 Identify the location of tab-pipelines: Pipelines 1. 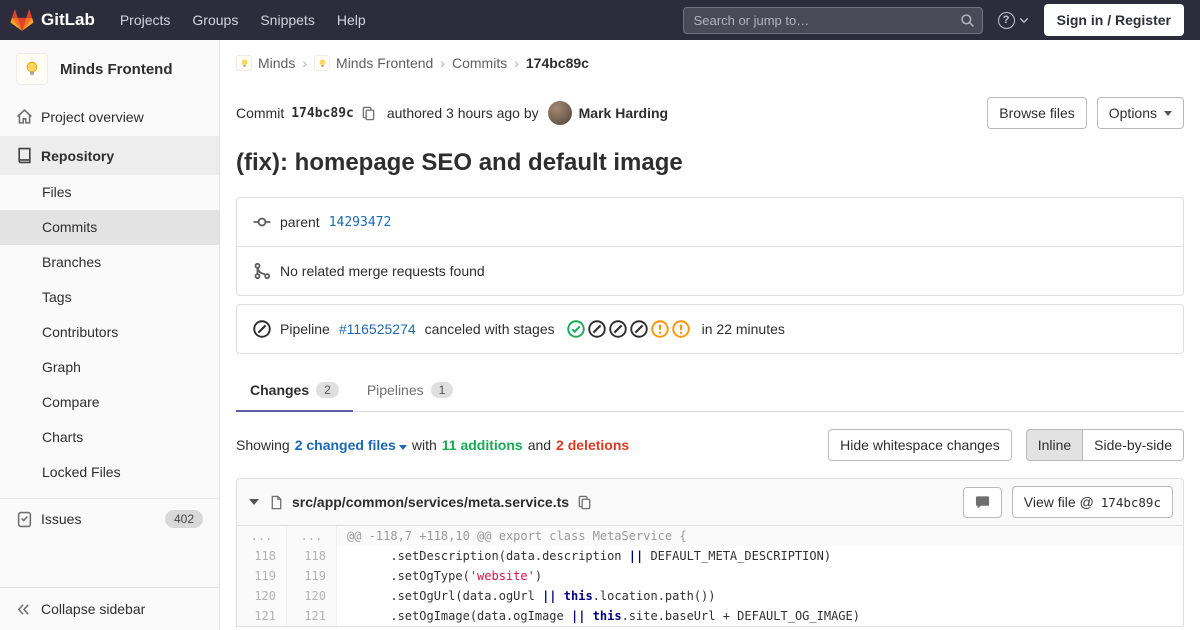
(410, 391).